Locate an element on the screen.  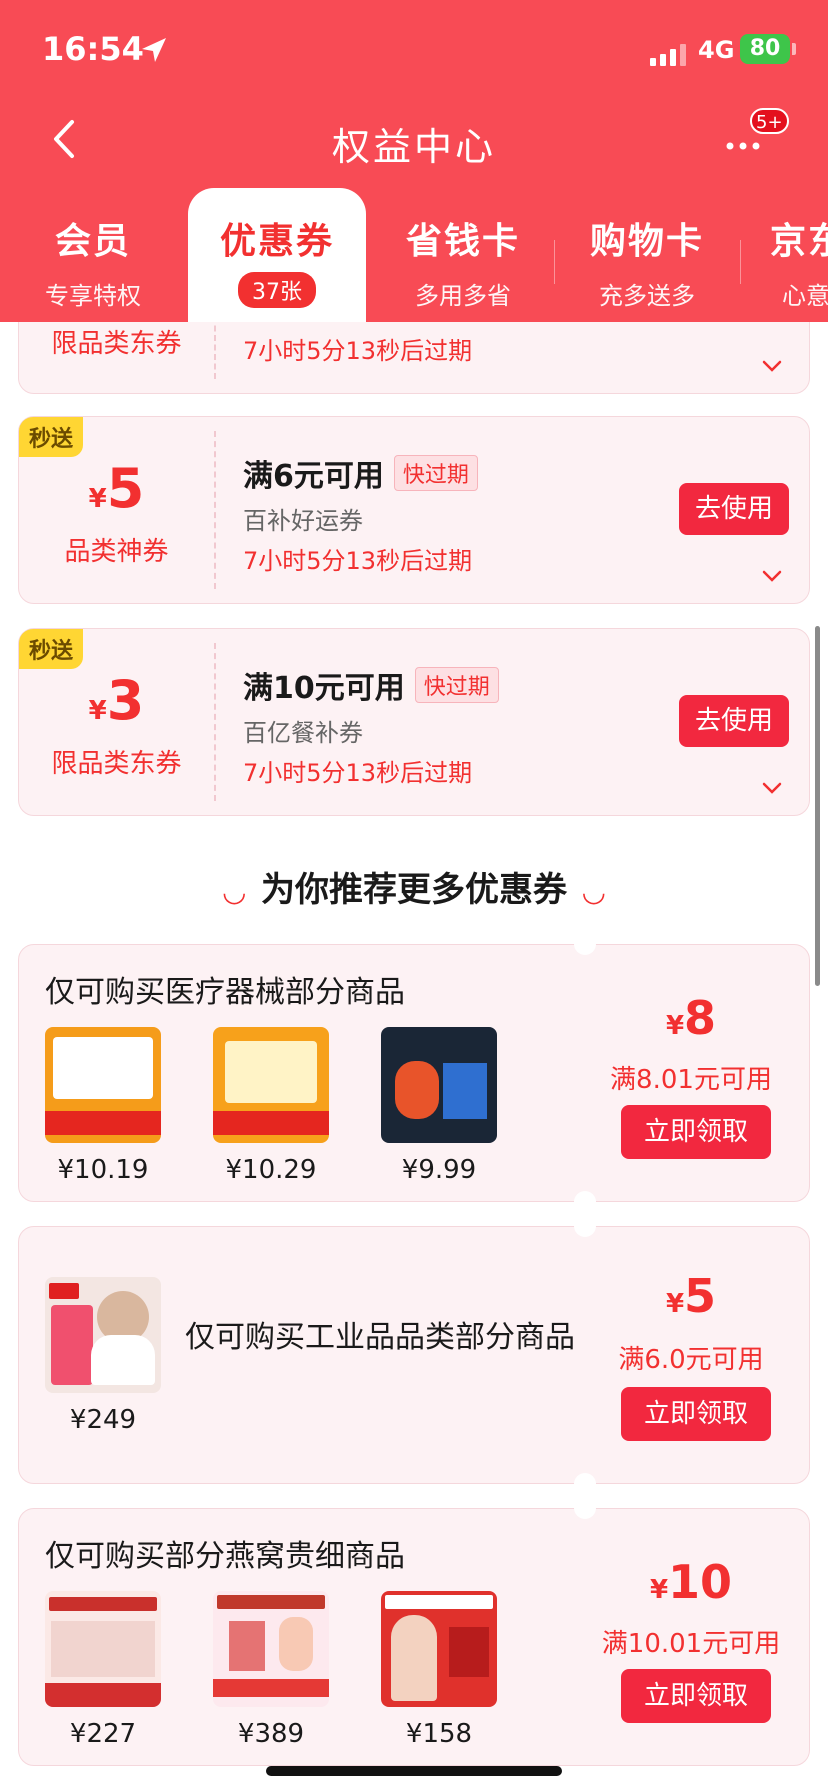
product-item: ¥10.19 is located at coordinates (103, 1106).